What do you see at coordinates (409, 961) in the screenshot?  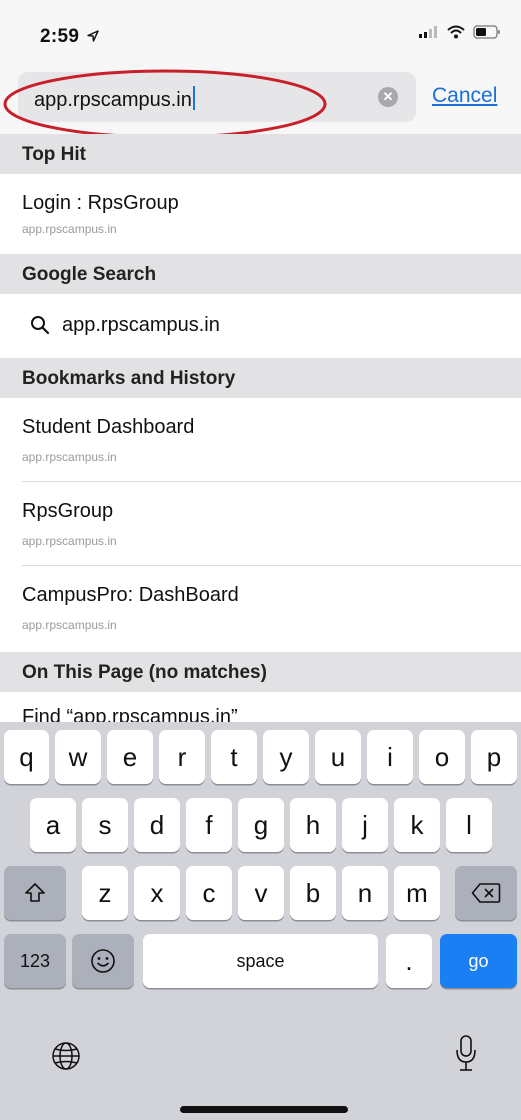 I see `period-key: .` at bounding box center [409, 961].